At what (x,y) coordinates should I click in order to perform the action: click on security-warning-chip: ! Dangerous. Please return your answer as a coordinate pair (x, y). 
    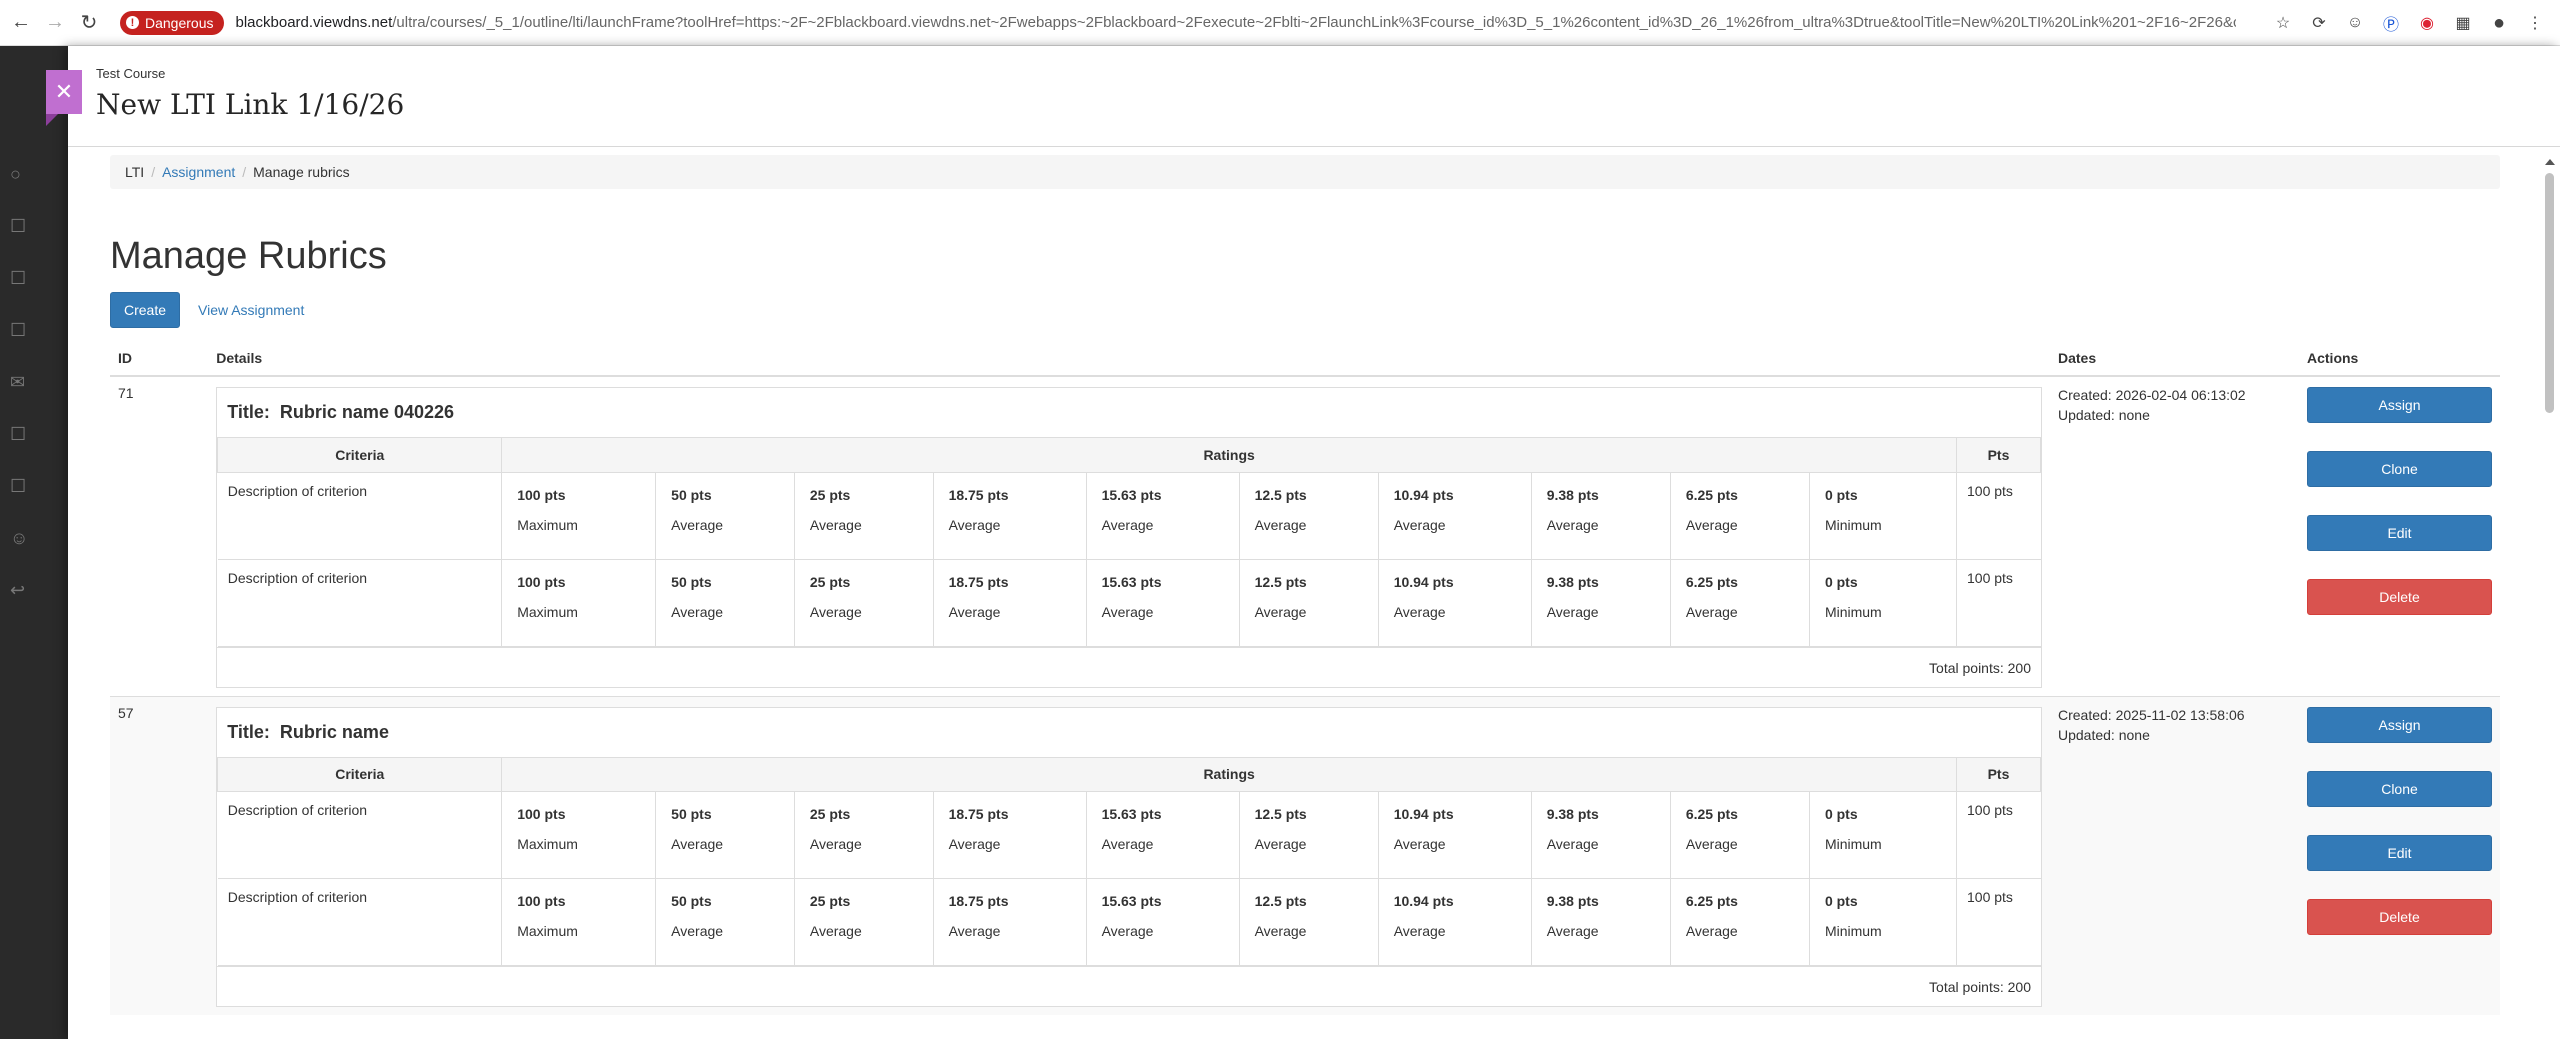
    Looking at the image, I should click on (172, 22).